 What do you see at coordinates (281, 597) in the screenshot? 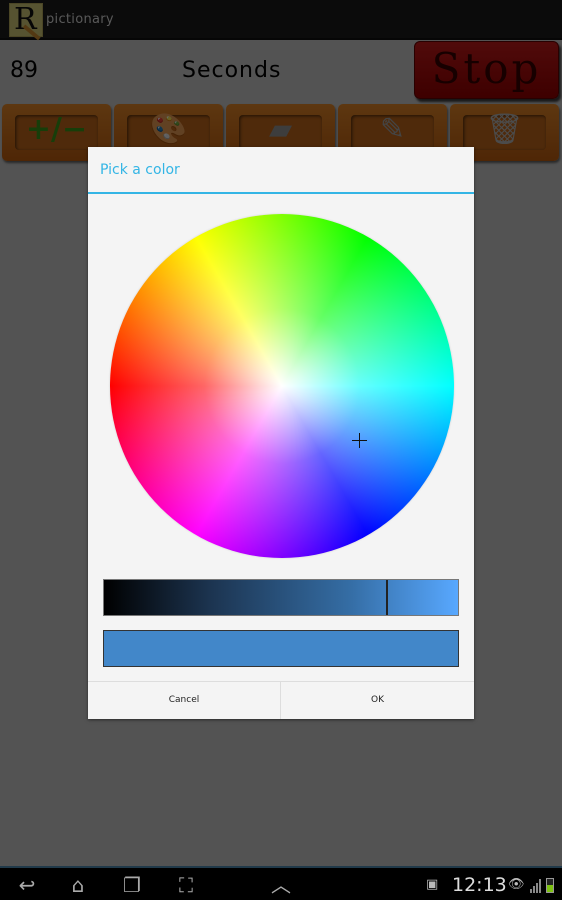
I see `brightness-slider` at bounding box center [281, 597].